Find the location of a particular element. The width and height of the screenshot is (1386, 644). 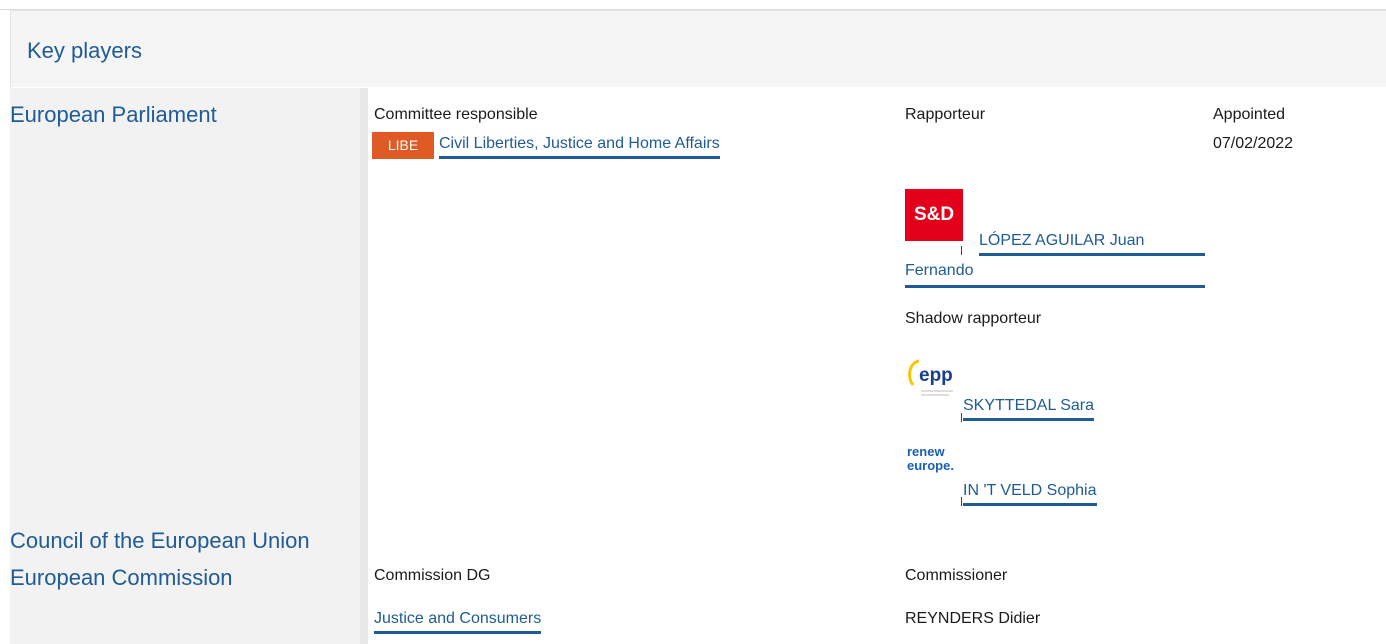

commissioner-header: Commissioner is located at coordinates (956, 575).